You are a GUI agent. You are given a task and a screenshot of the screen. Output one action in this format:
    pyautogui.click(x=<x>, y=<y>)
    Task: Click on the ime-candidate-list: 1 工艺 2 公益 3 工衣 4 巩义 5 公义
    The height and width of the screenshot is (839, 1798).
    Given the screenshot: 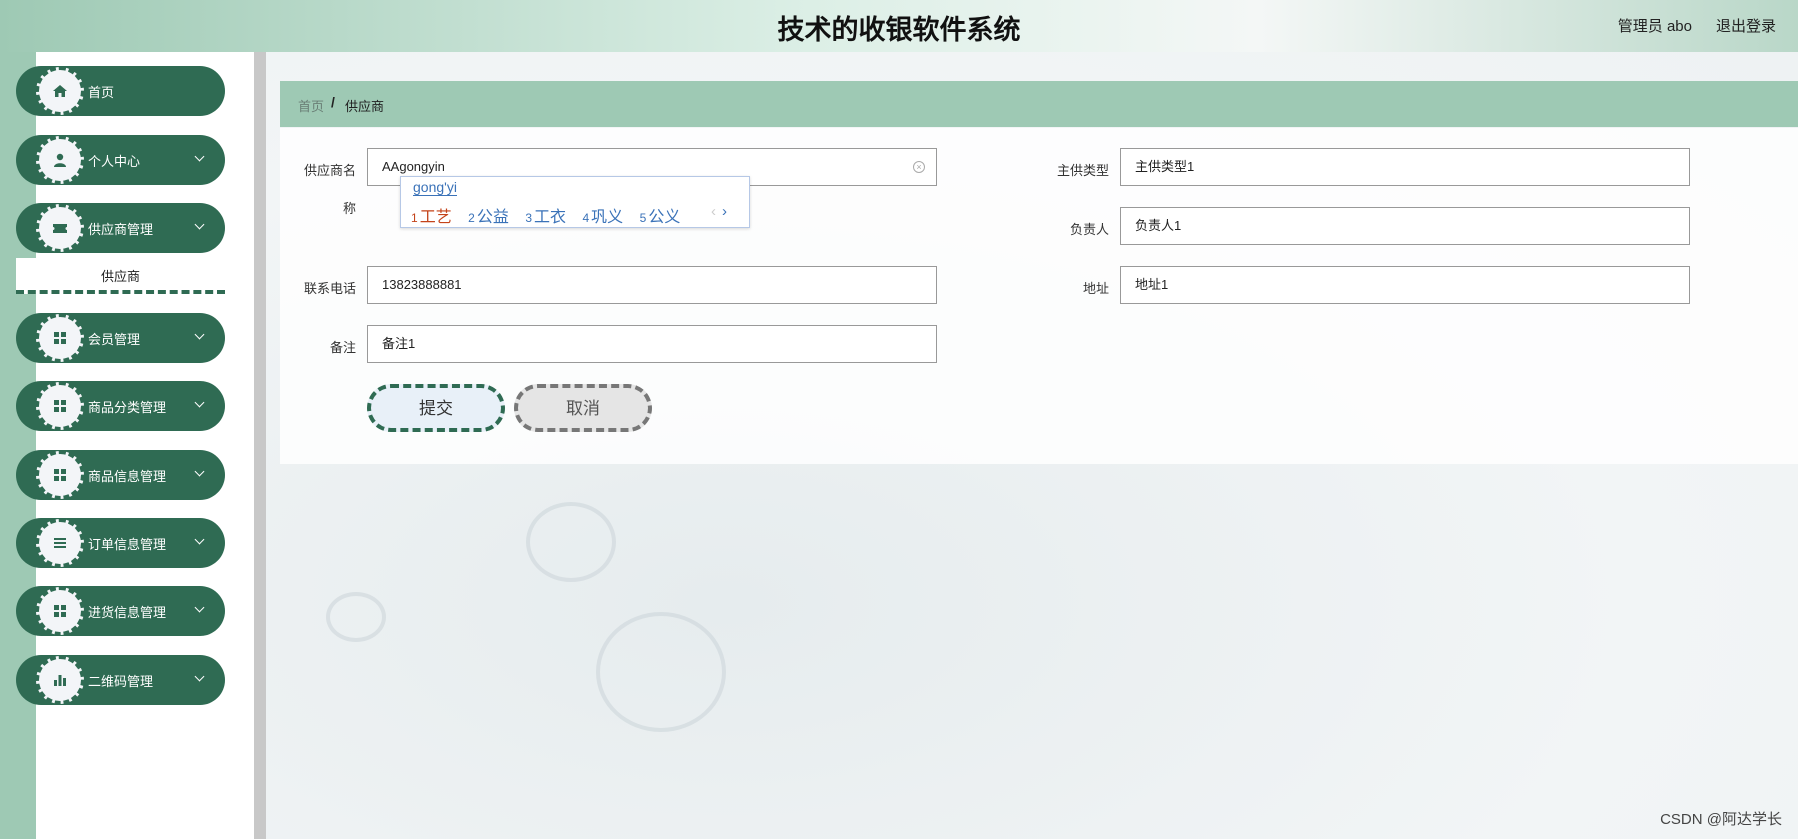 What is the action you would take?
    pyautogui.click(x=551, y=215)
    